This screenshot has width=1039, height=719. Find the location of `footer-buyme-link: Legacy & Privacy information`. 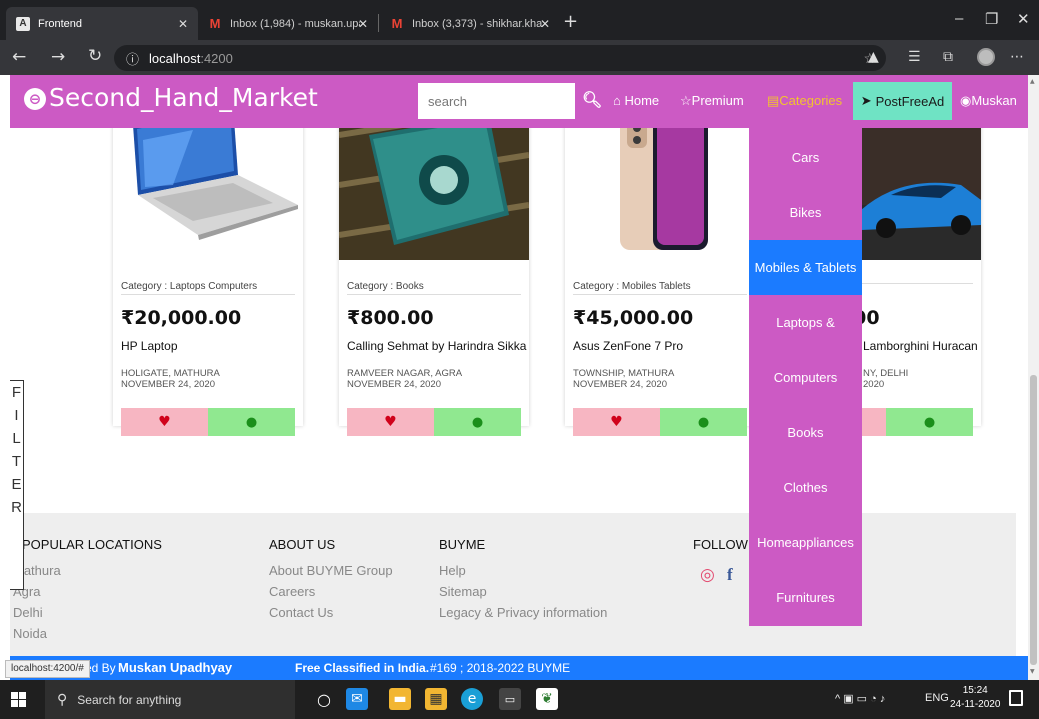

footer-buyme-link: Legacy & Privacy information is located at coordinates (523, 612).